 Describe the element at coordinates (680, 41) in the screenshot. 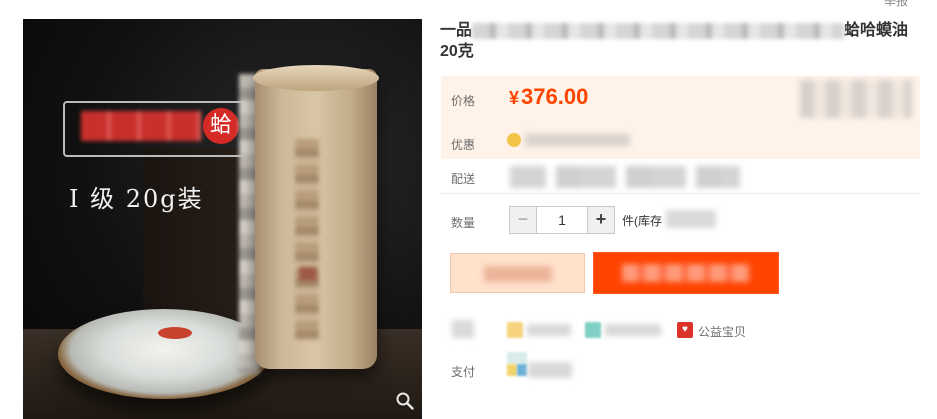

I see `product-title: 一品 蛤哈蟆油 20克` at that location.